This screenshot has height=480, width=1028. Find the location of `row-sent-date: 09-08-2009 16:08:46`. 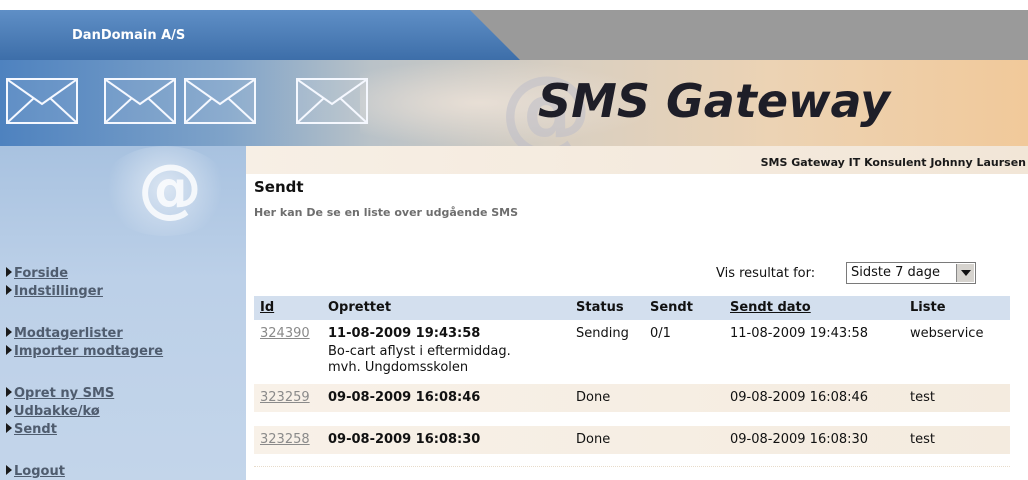

row-sent-date: 09-08-2009 16:08:46 is located at coordinates (799, 397).